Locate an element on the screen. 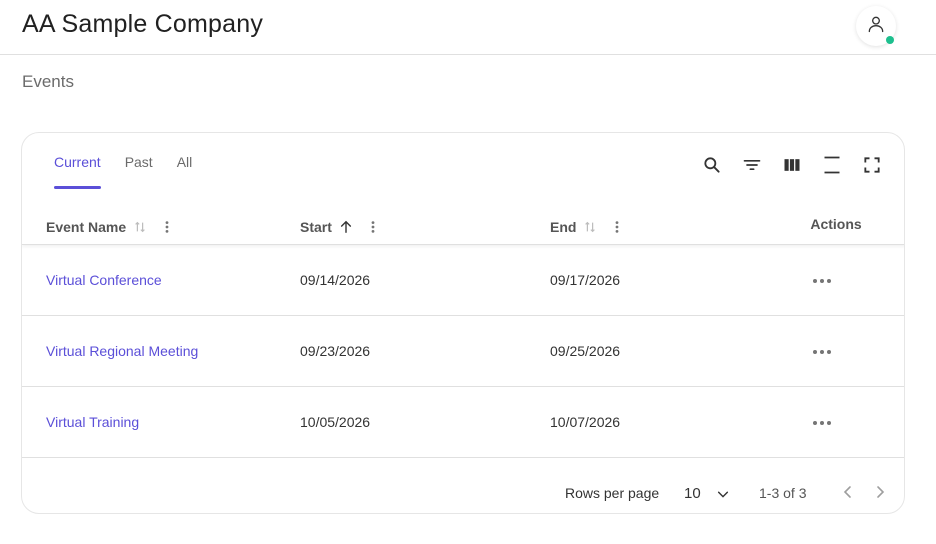 The image size is (936, 544). end-date: 09/25/2026 is located at coordinates (585, 351).